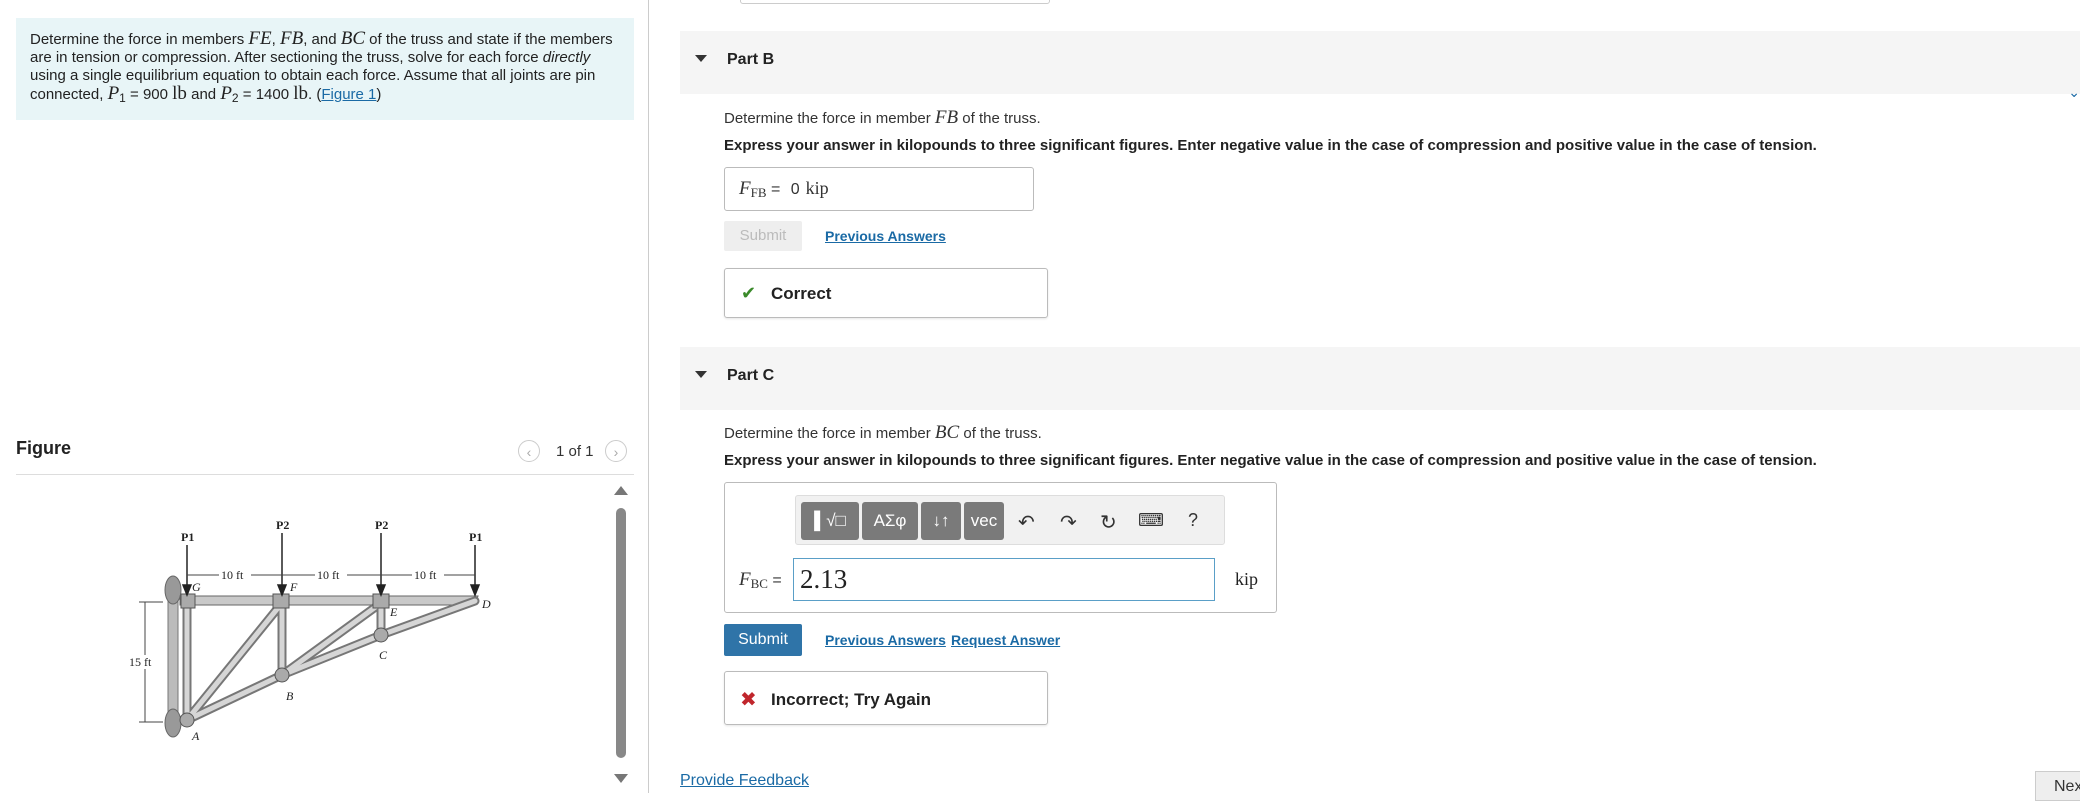 The width and height of the screenshot is (2080, 801). Describe the element at coordinates (203, 94) in the screenshot. I see `problem-text: and` at that location.